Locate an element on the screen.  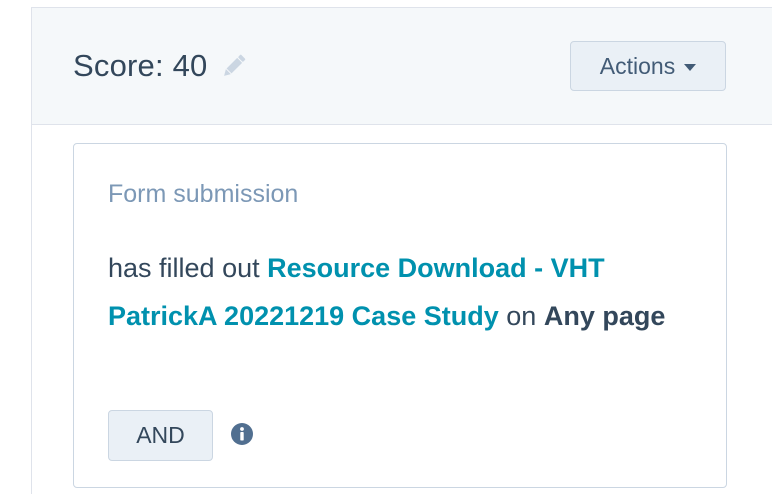
page-value: Any page is located at coordinates (604, 316).